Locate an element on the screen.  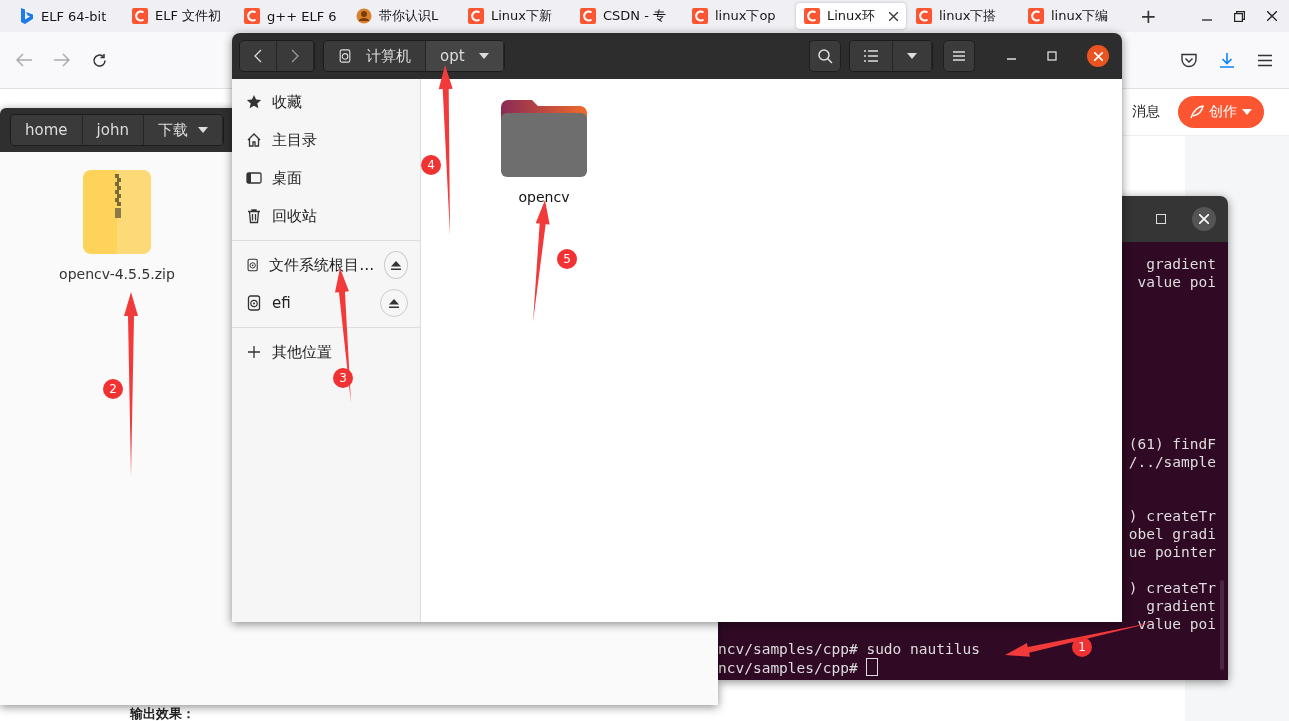
sidebar-item: 其他位置 is located at coordinates (326, 352).